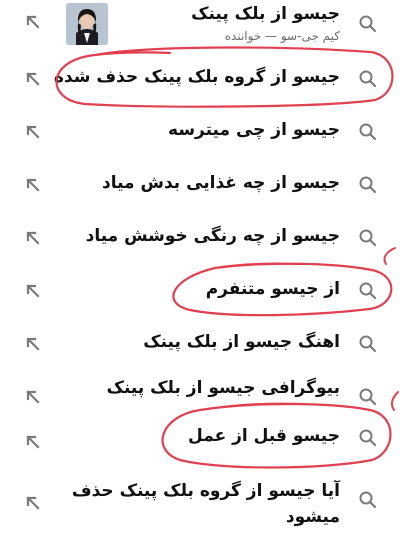 This screenshot has height=554, width=400. Describe the element at coordinates (200, 26) in the screenshot. I see `suggestion-row: جیسو از بلک پینک کیم جی-سو — خواننده` at that location.